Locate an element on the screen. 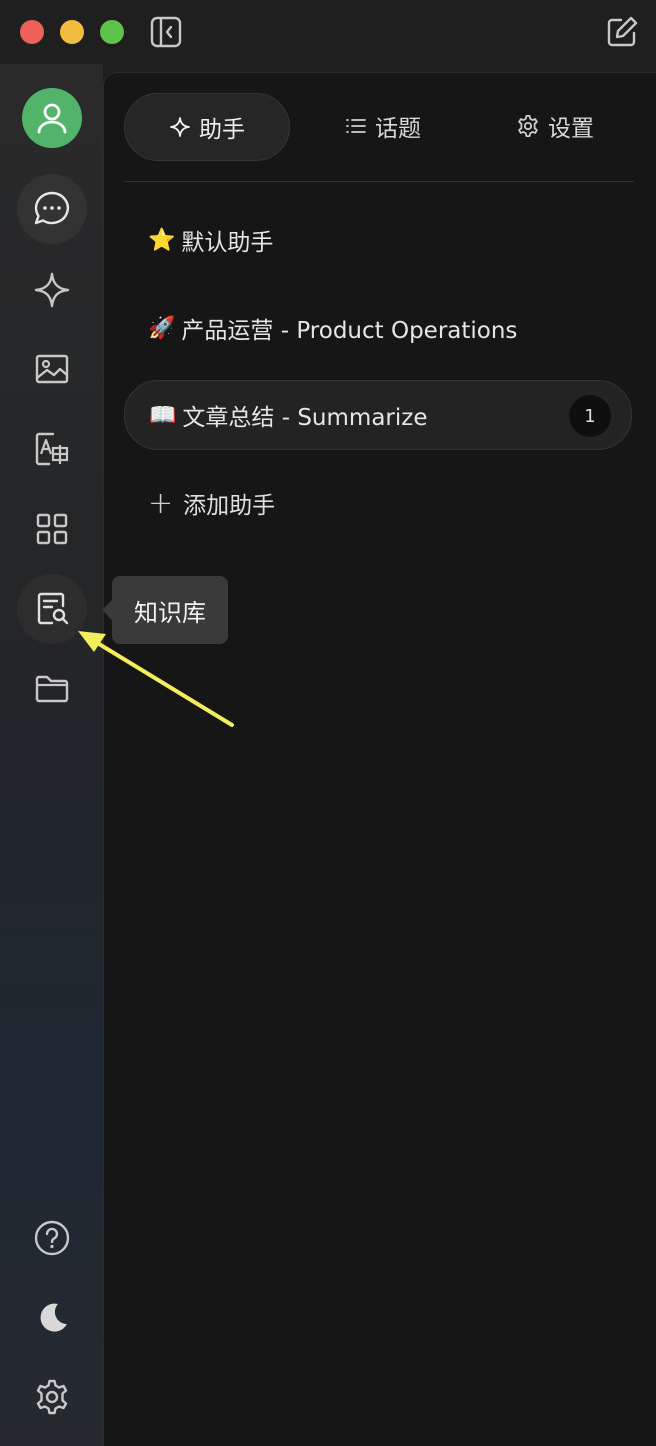  rail-painting-button is located at coordinates (52, 369).